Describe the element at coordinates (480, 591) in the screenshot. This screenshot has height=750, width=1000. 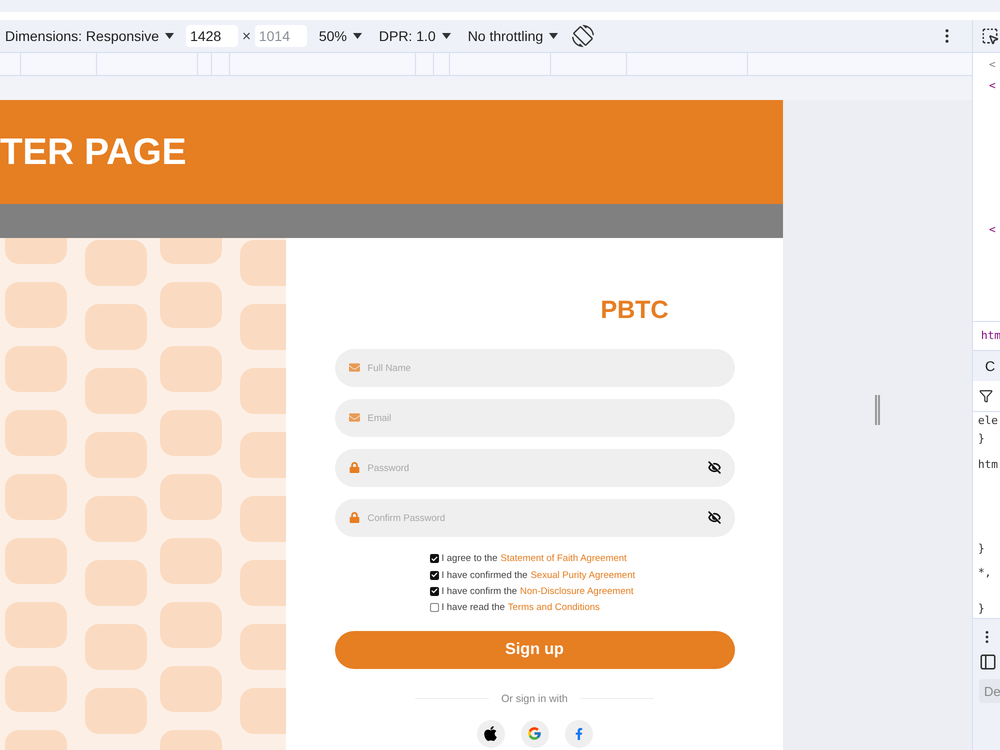
I see `agreement-text: I have confirm the` at that location.